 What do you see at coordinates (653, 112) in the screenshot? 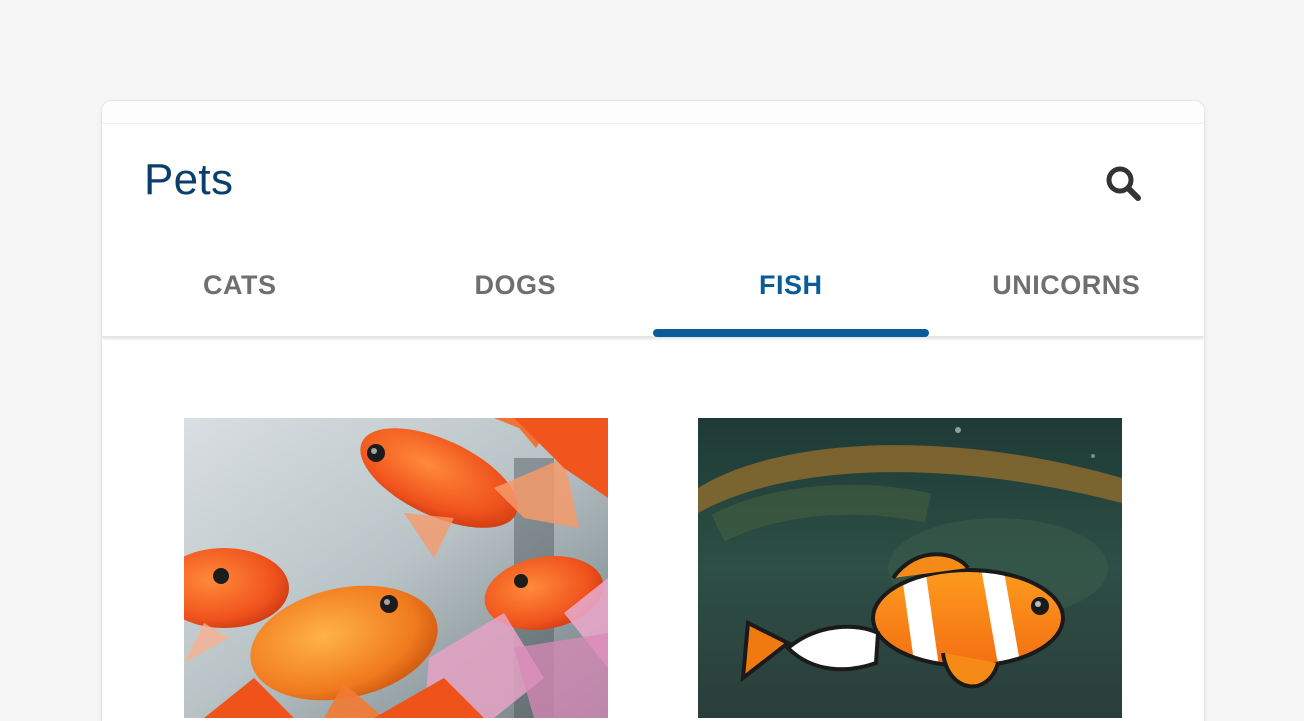
I see `card-top-strip` at bounding box center [653, 112].